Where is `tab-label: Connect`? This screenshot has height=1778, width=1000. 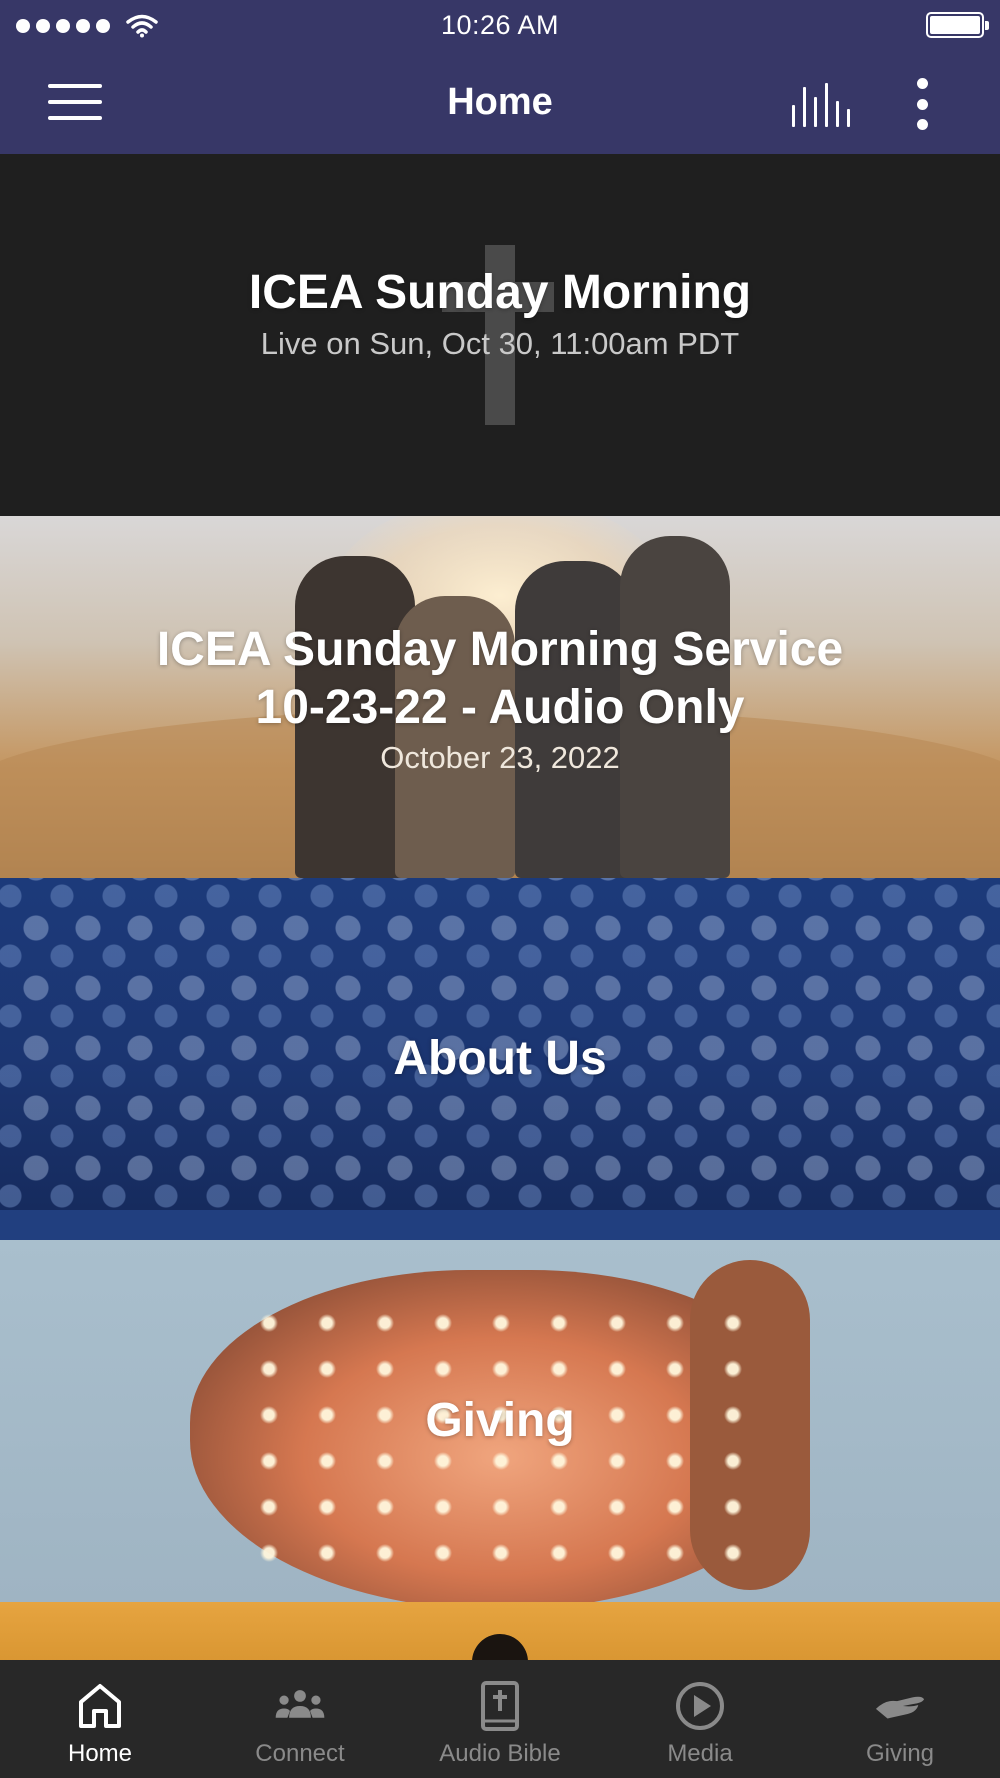 tab-label: Connect is located at coordinates (300, 1753).